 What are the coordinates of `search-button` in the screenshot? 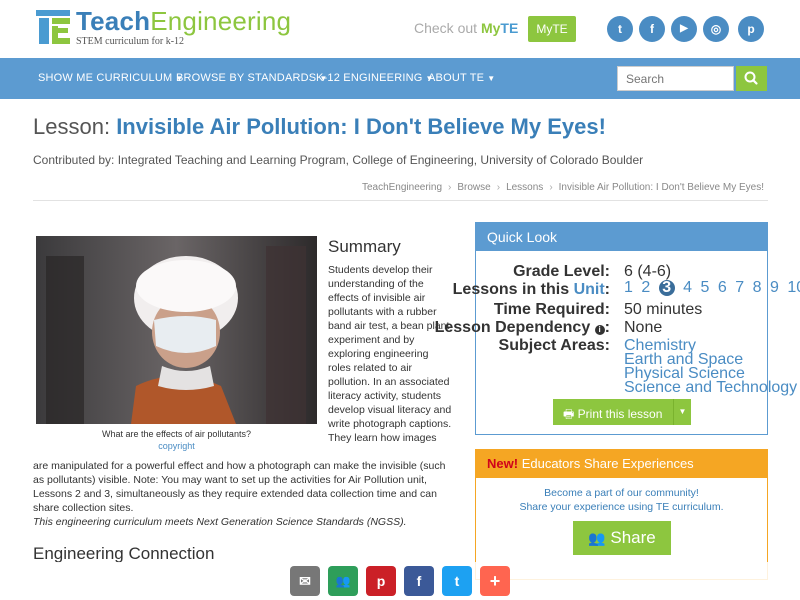 It's located at (751, 78).